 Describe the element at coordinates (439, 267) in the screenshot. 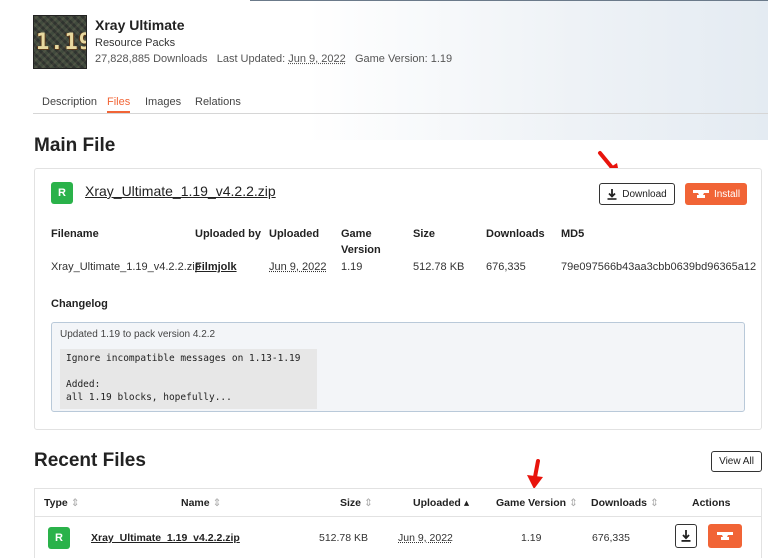

I see `value-size: 512.78 KB` at that location.